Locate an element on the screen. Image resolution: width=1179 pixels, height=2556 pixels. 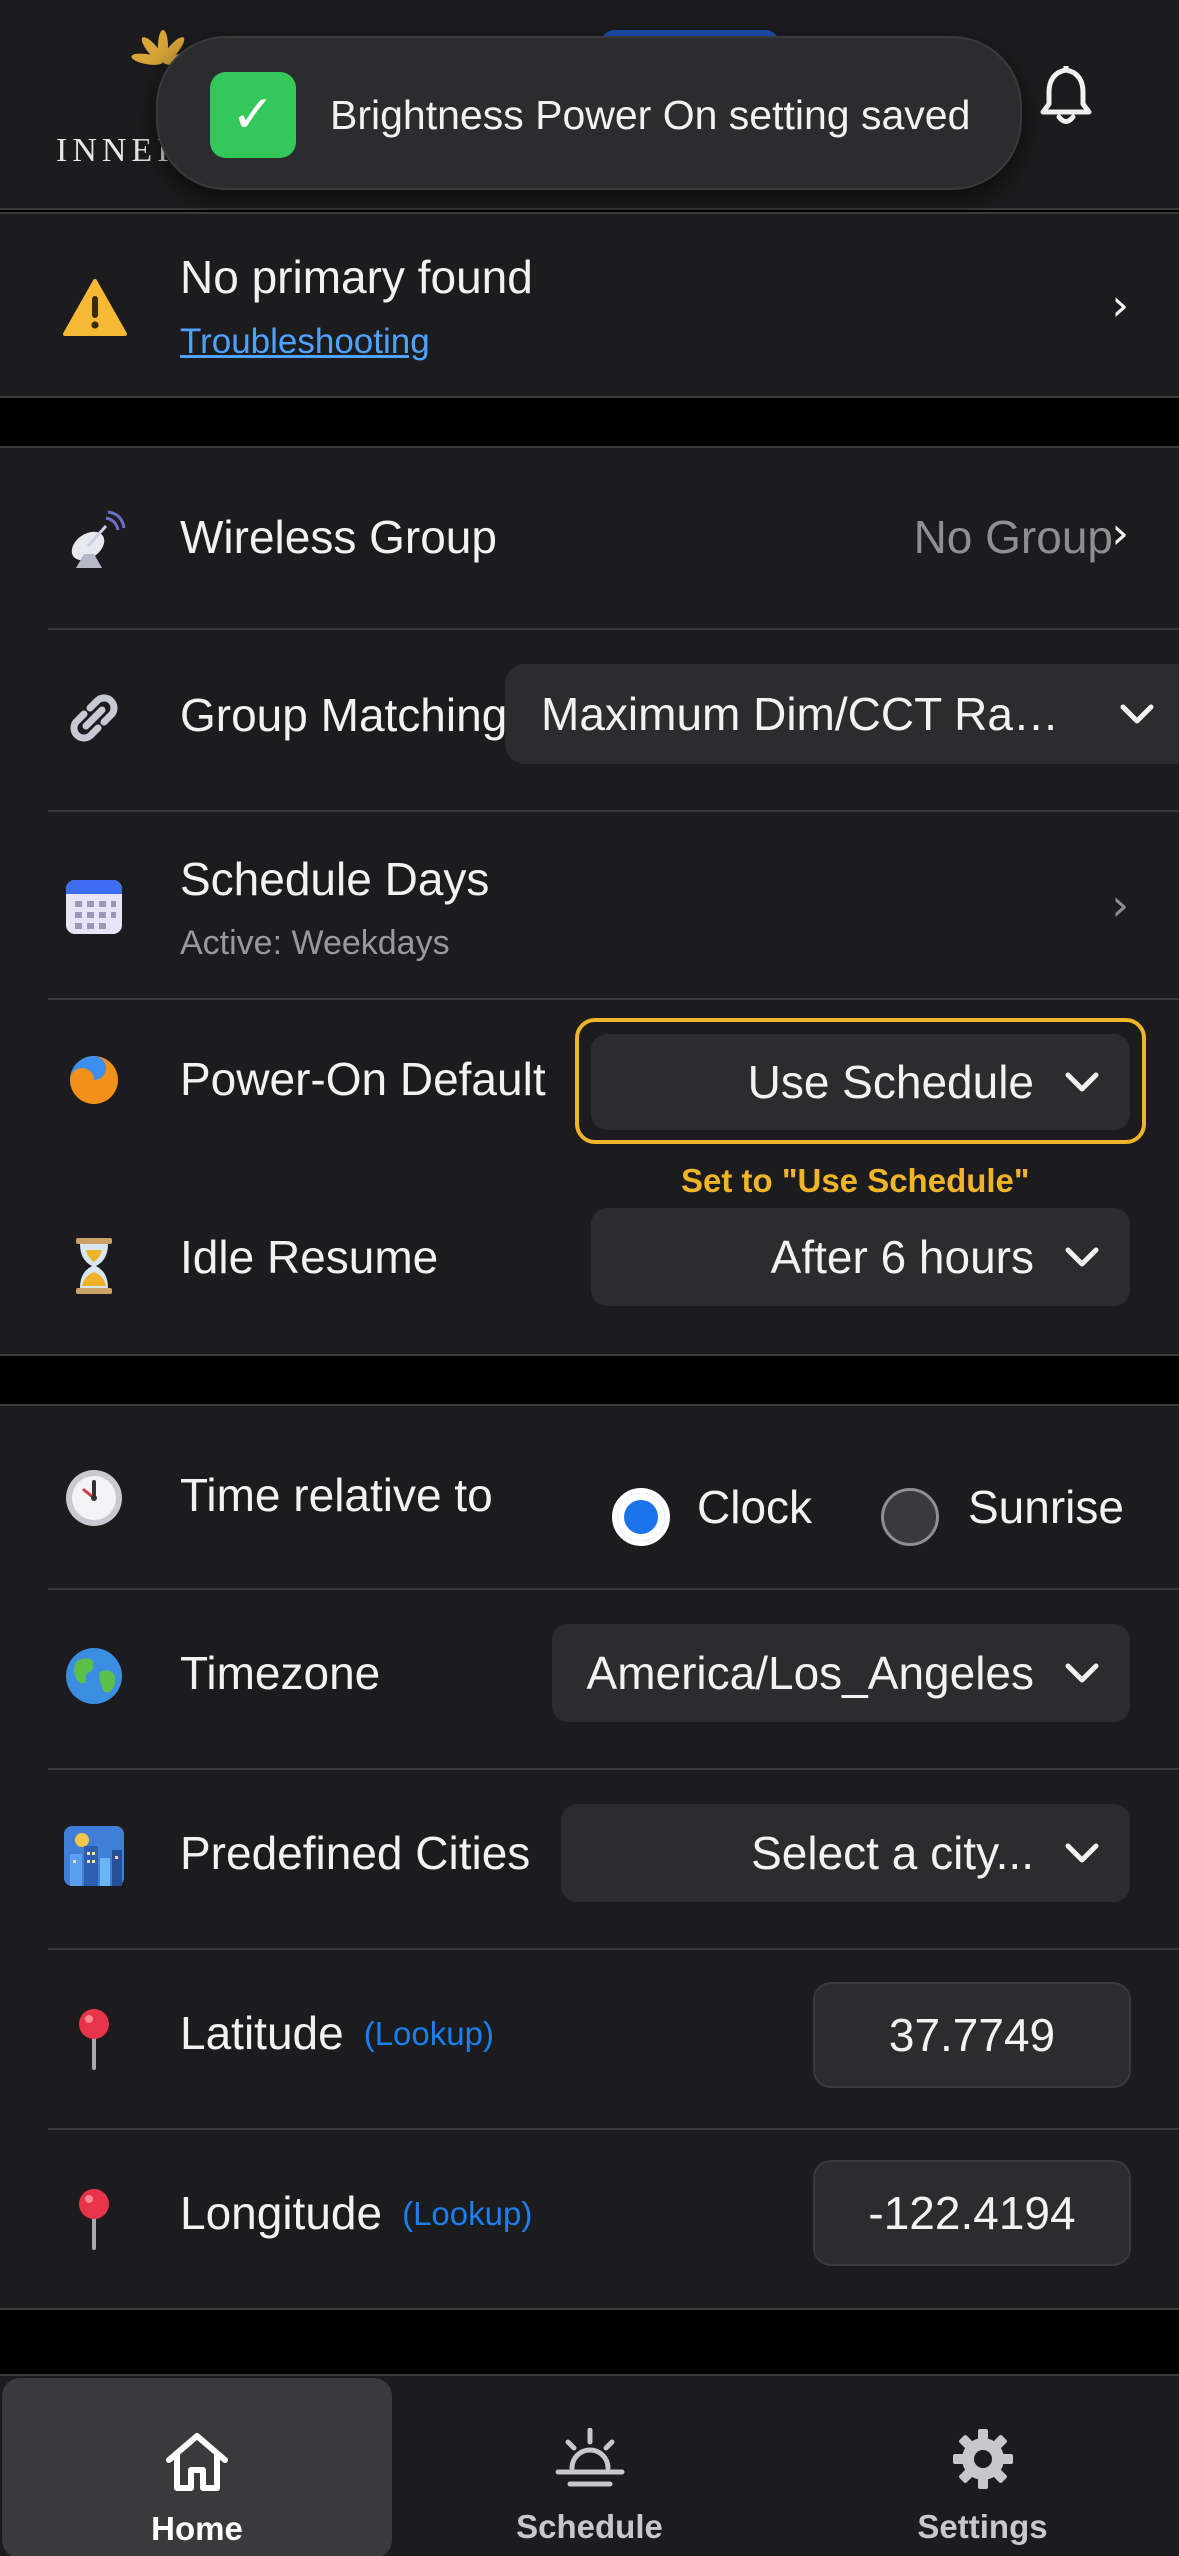
power-on-default-select: Use Schedule is located at coordinates (860, 1082).